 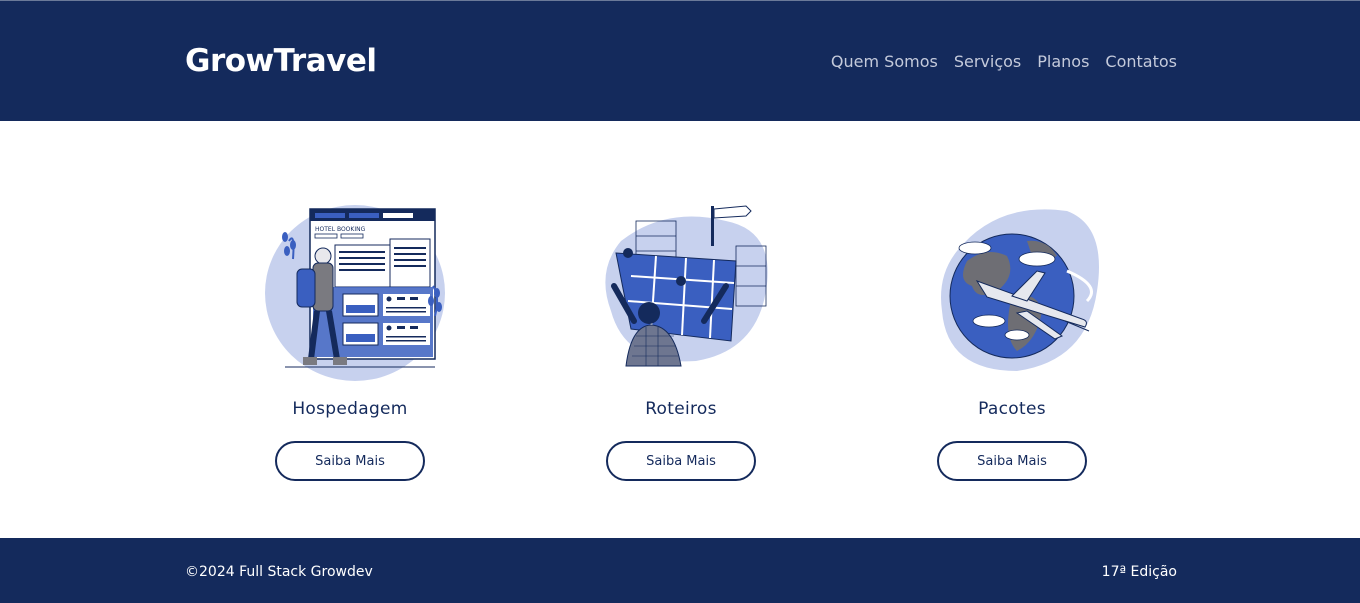 What do you see at coordinates (1139, 572) in the screenshot?
I see `footer-edition: 17ª Edição` at bounding box center [1139, 572].